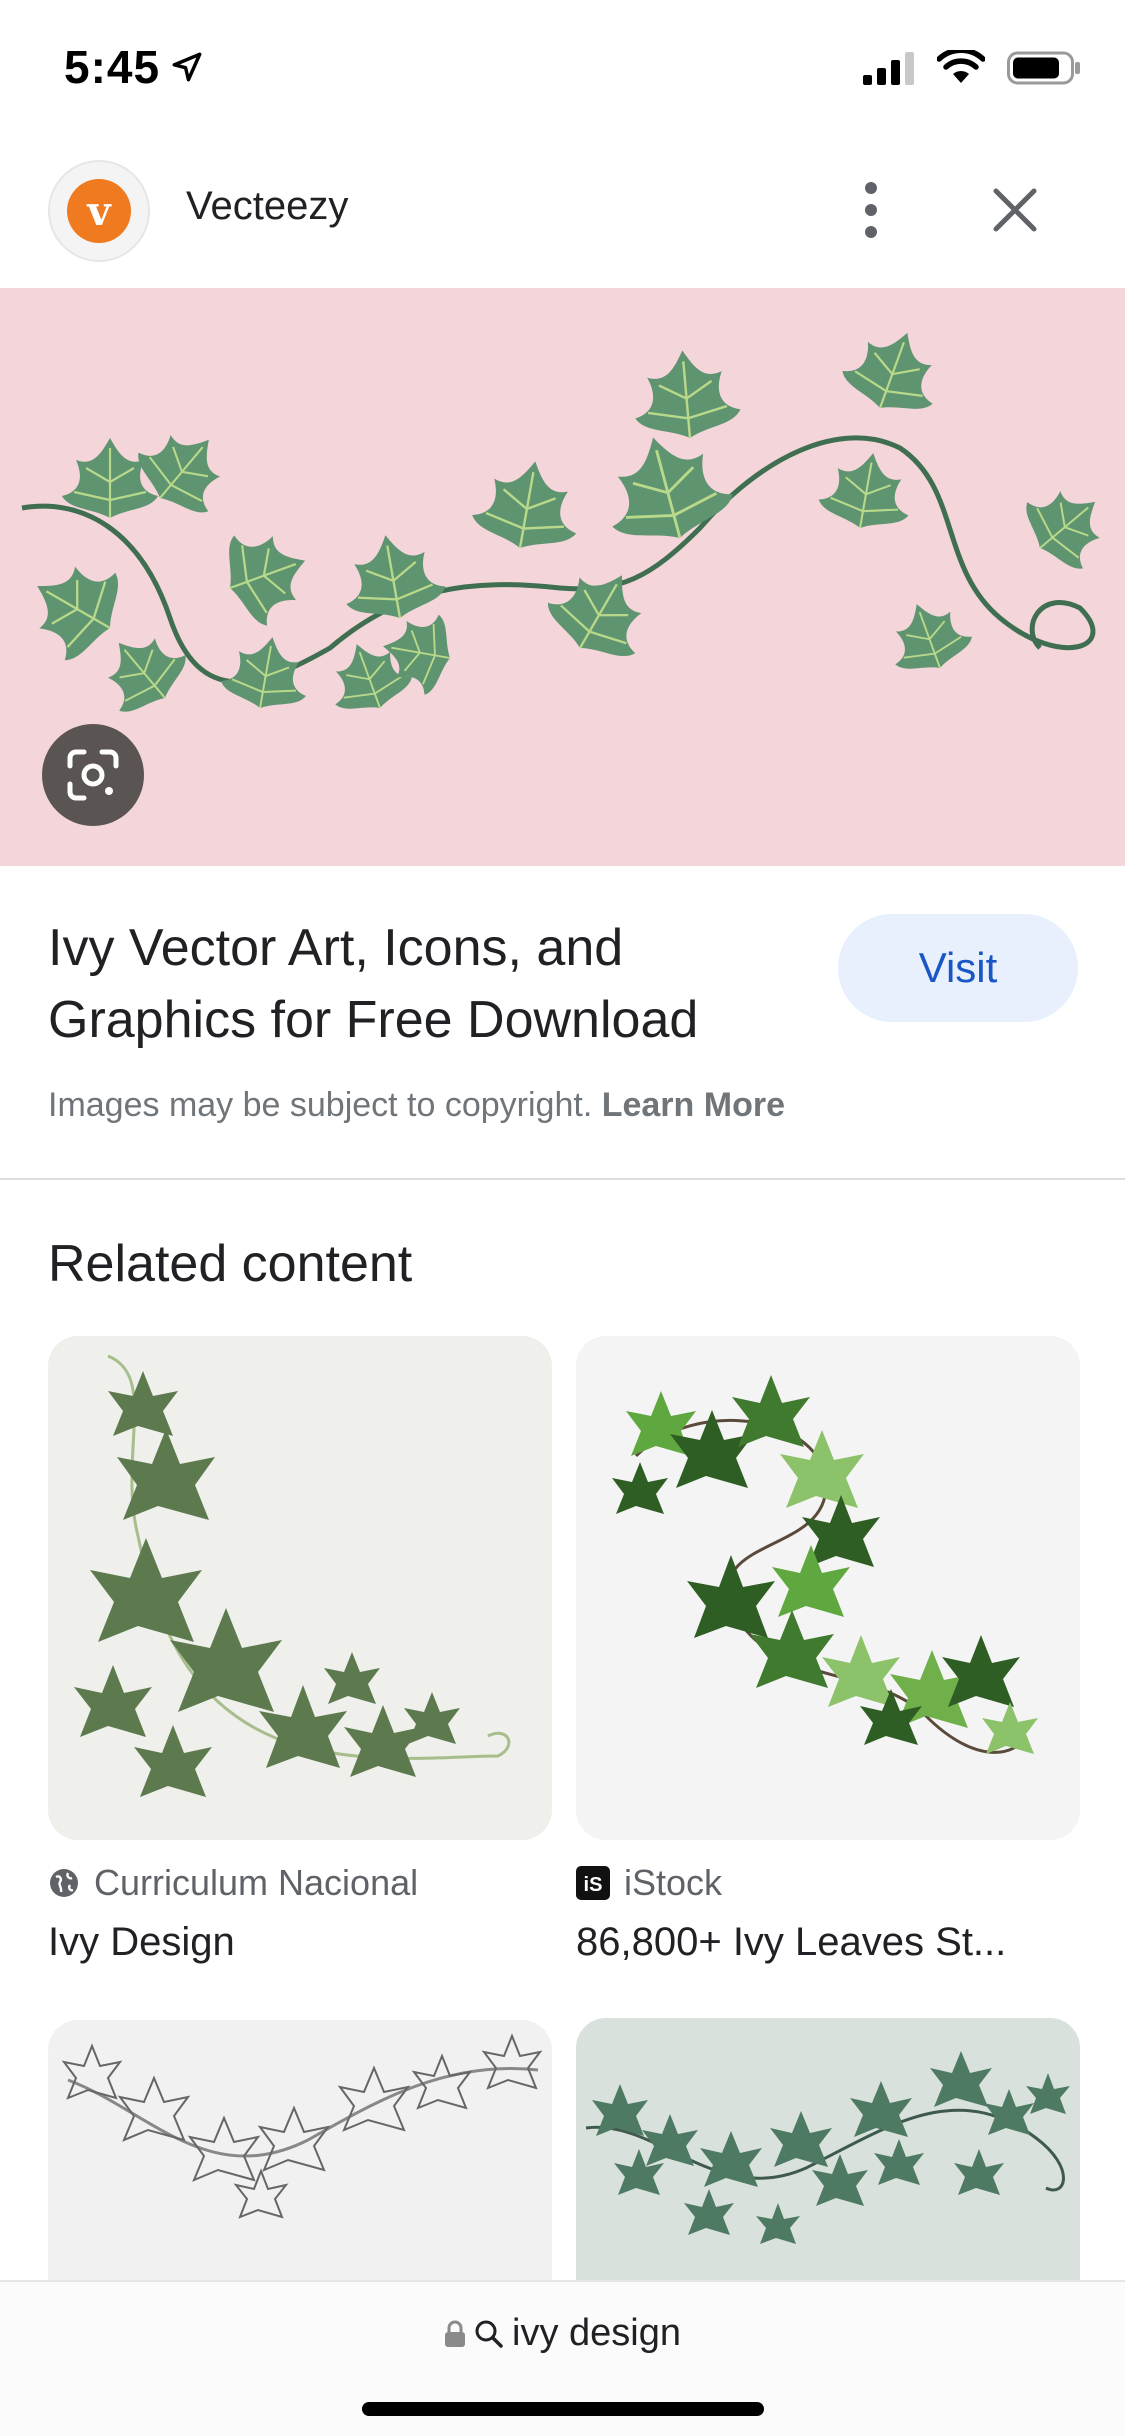 This screenshot has height=2436, width=1125. What do you see at coordinates (256, 1882) in the screenshot?
I see `card-source-label: Curriculum Nacional` at bounding box center [256, 1882].